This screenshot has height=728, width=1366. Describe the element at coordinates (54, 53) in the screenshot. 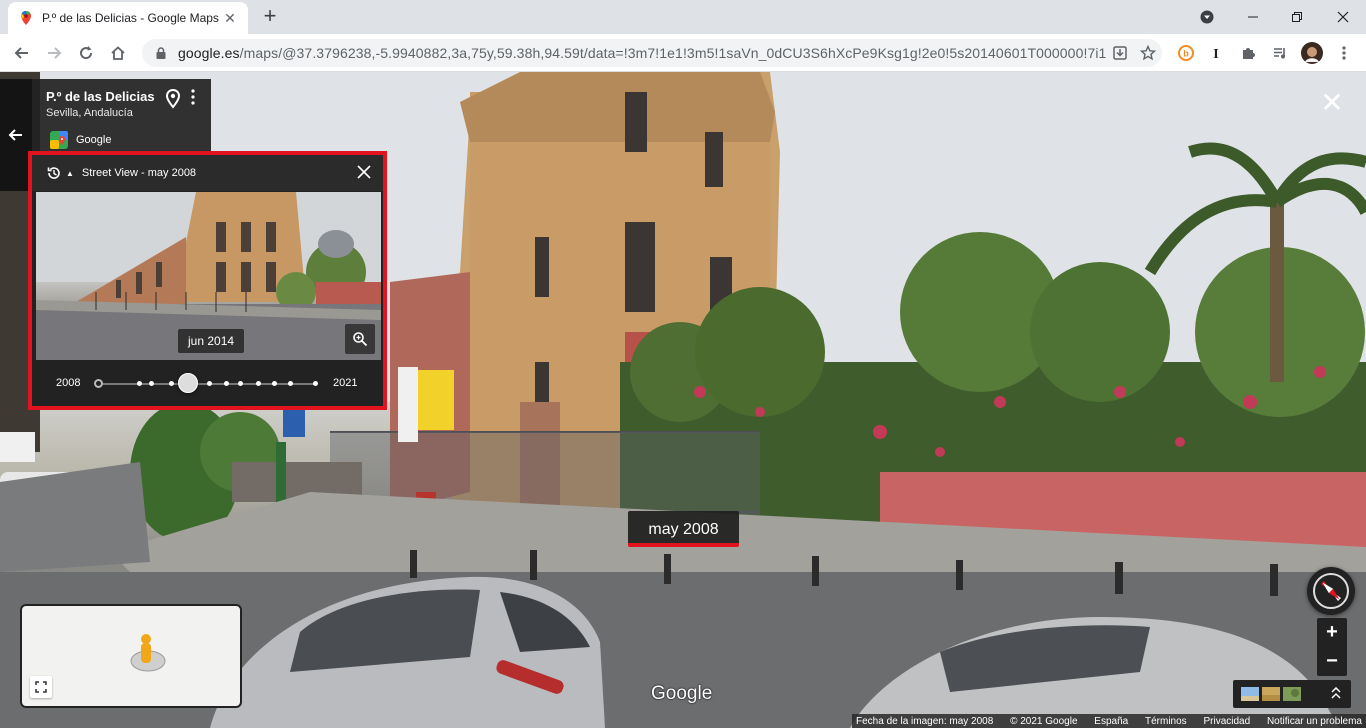

I see `forward-icon` at that location.